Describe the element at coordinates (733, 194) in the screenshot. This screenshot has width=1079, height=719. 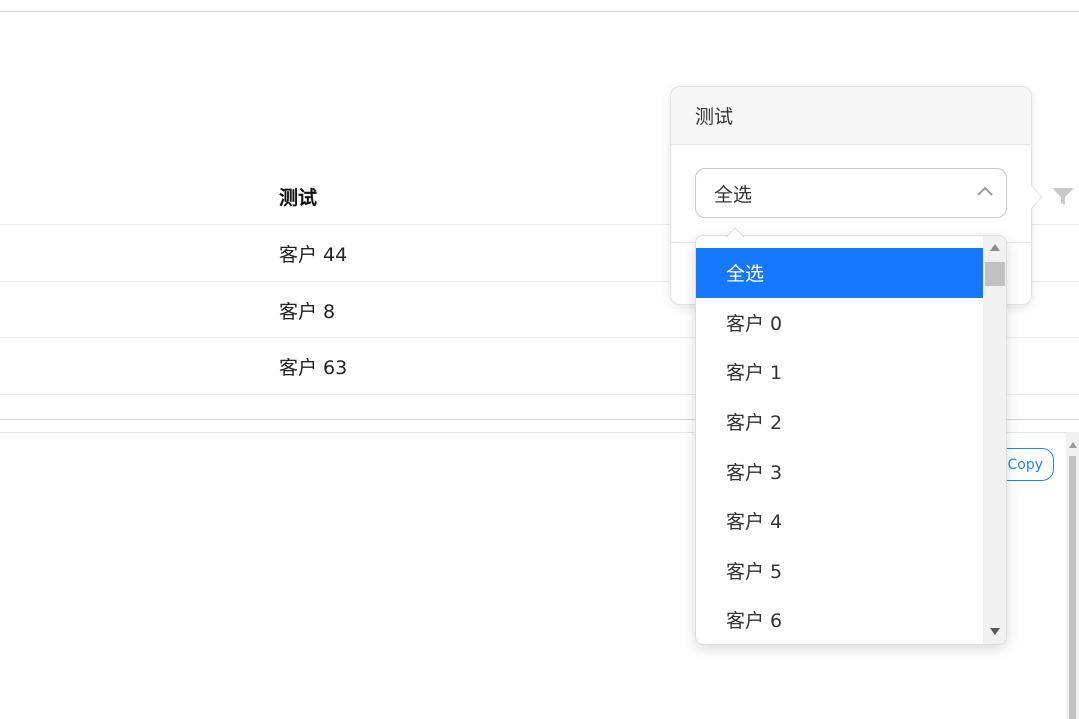
I see `filter-select-value: 全选` at that location.